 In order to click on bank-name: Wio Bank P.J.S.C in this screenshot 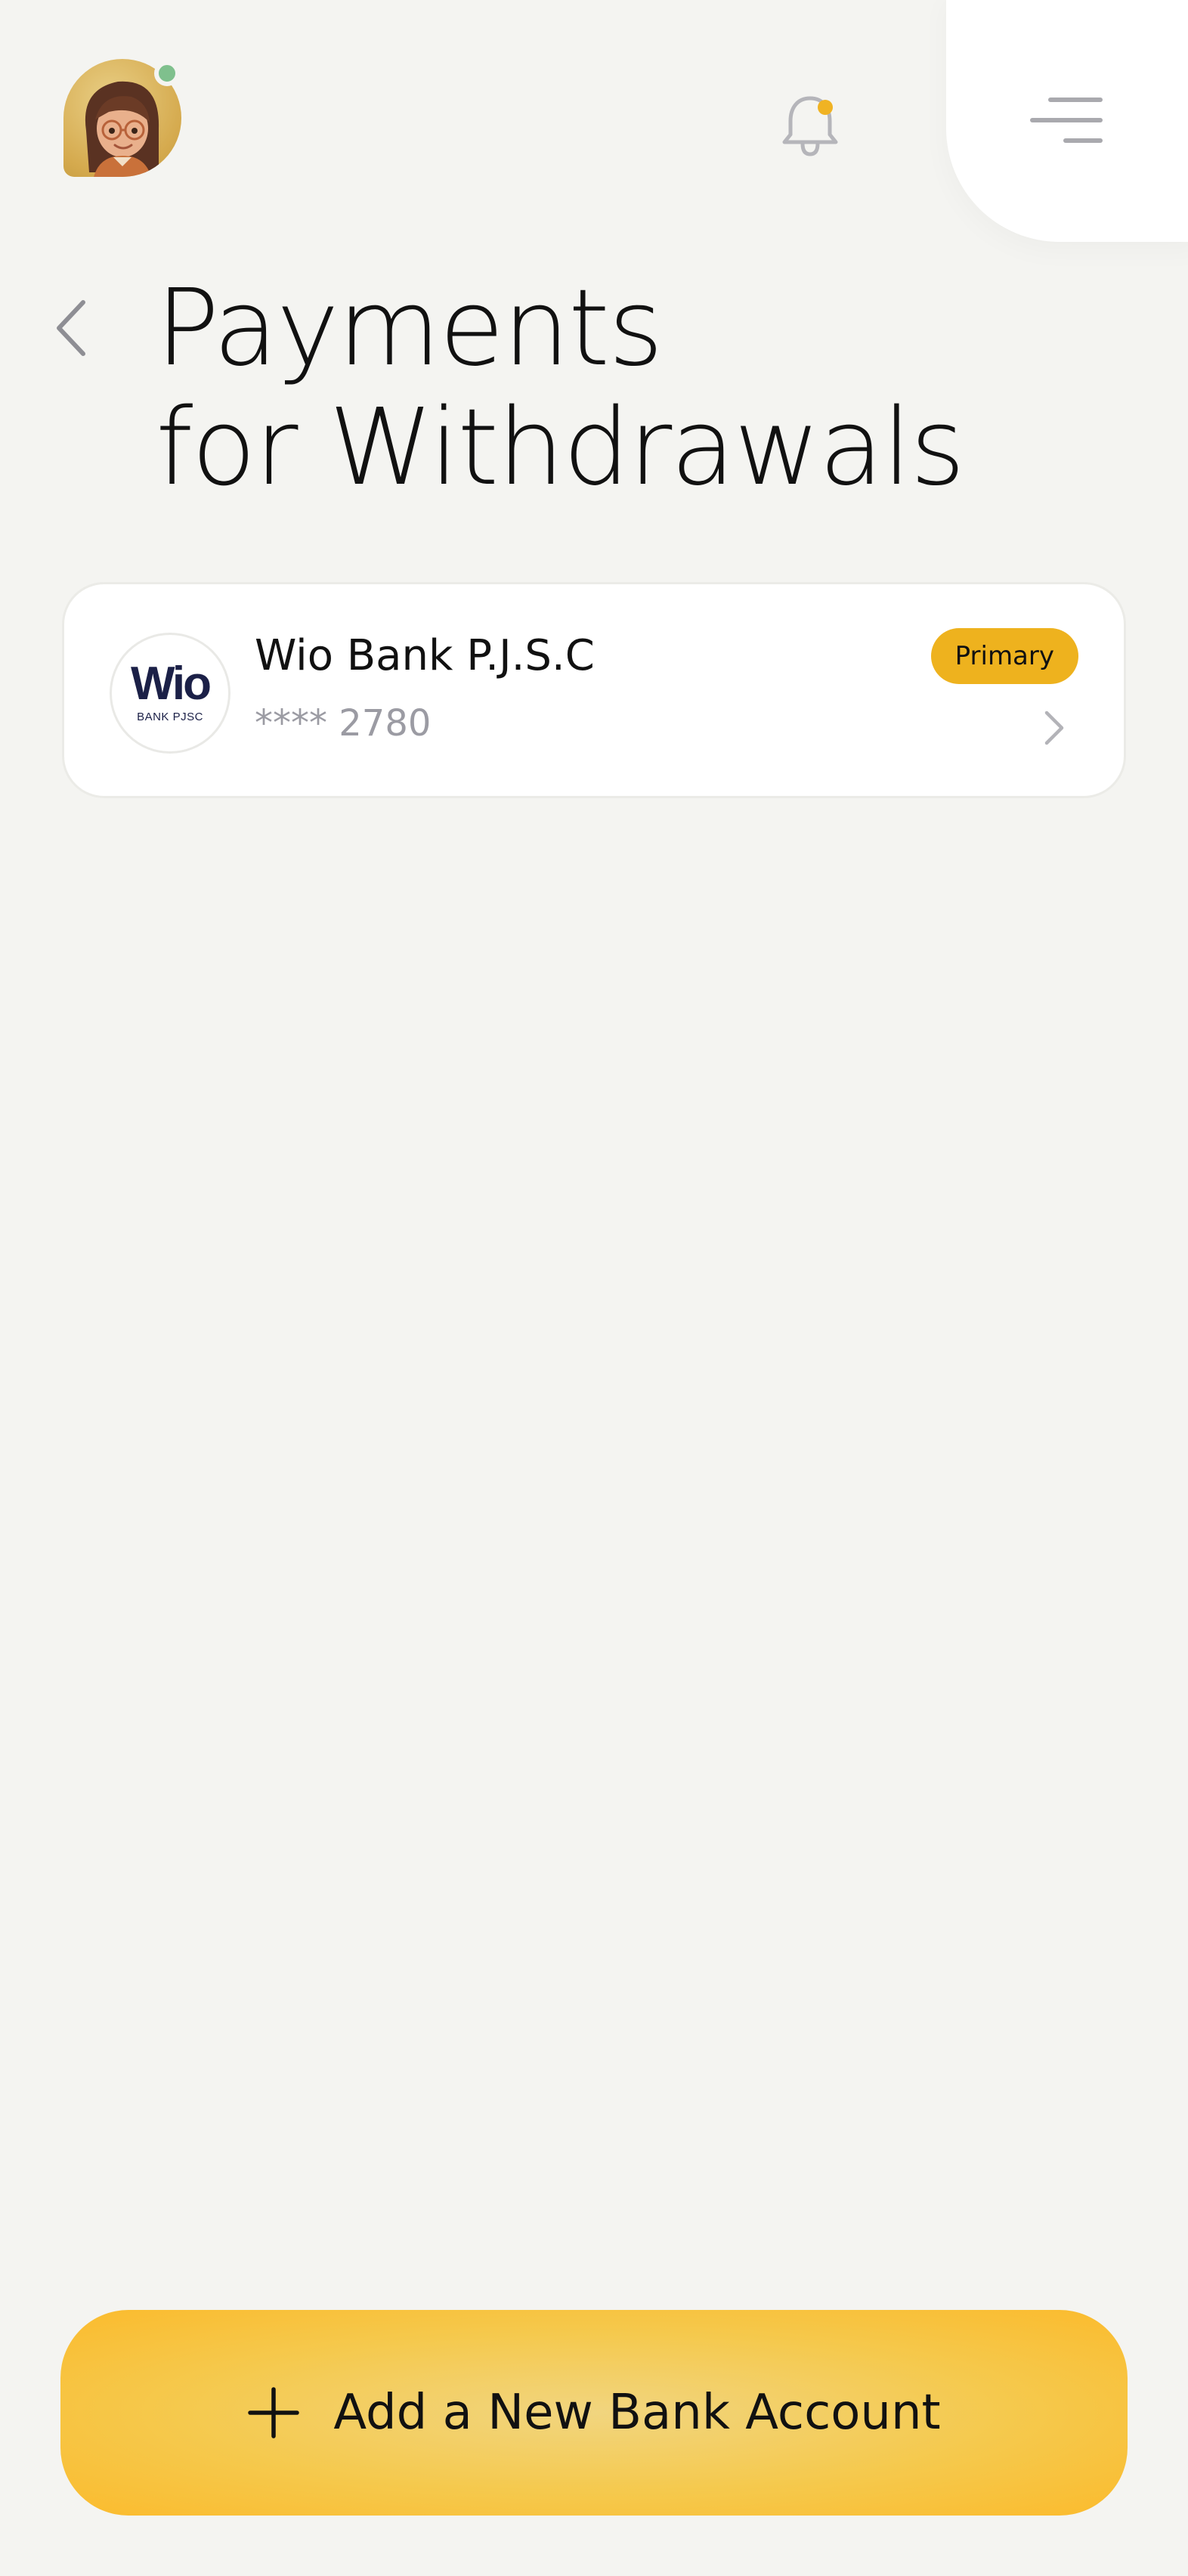, I will do `click(425, 655)`.